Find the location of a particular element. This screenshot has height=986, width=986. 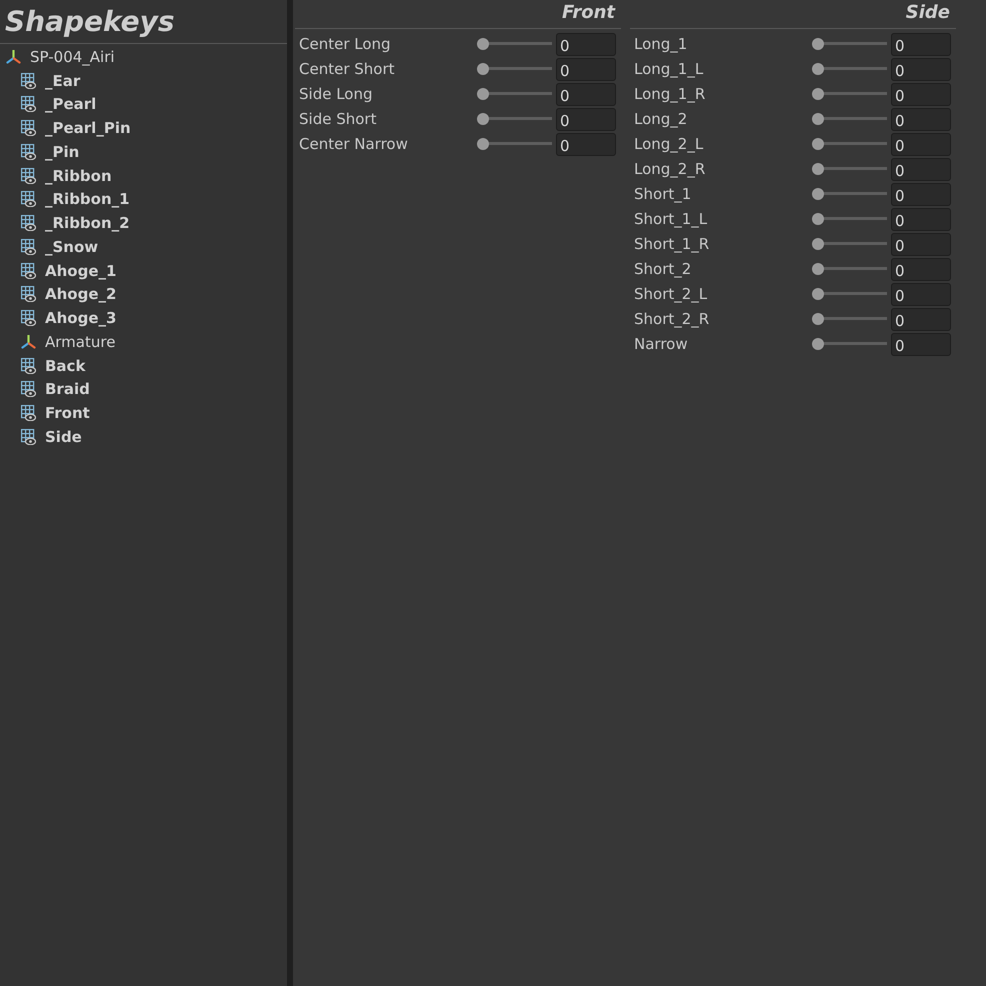

outliner-item: Back is located at coordinates (53, 365).